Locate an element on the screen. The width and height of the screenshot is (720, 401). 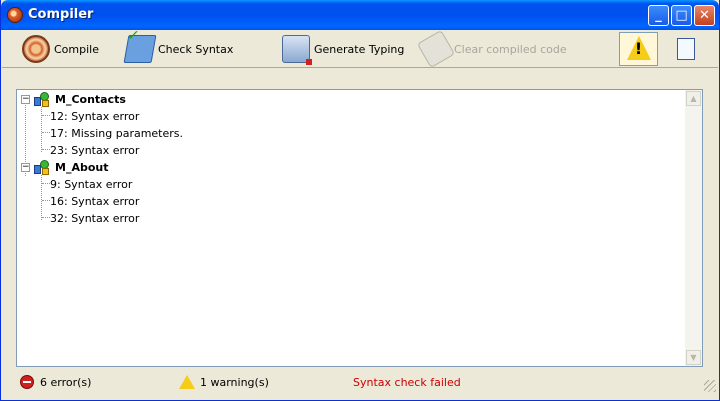
compile-button: Compile is located at coordinates (60, 49).